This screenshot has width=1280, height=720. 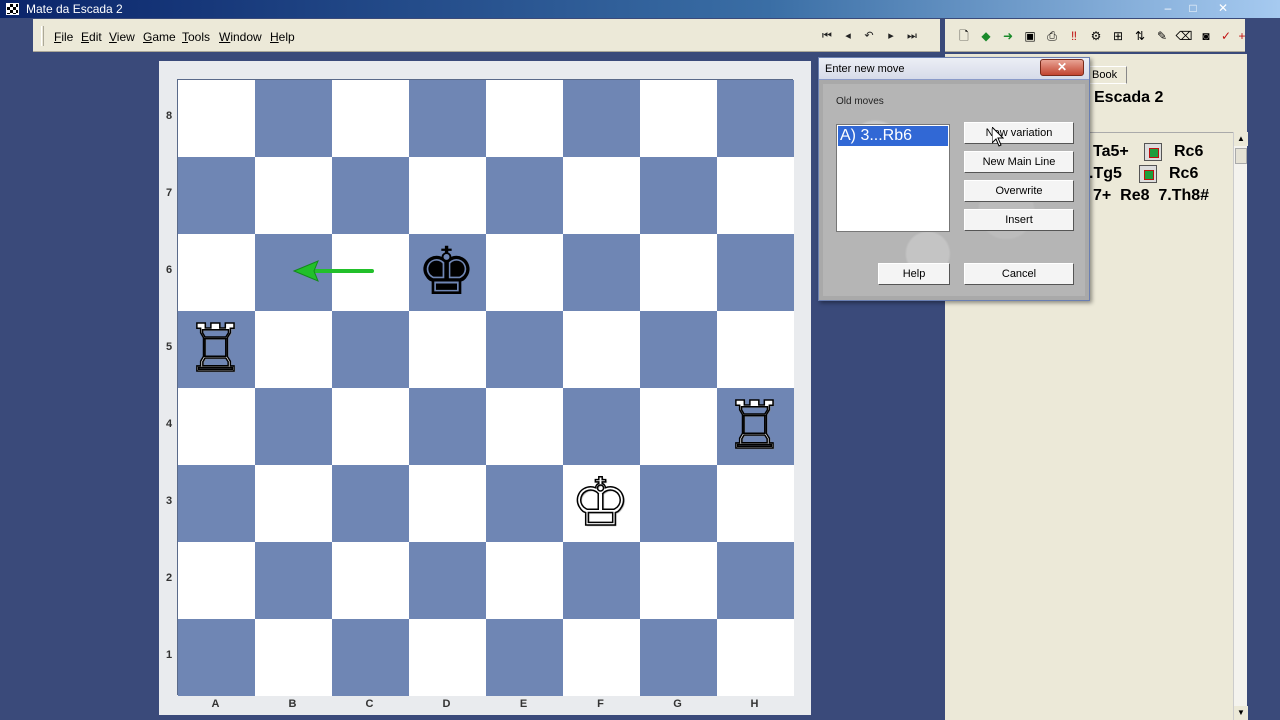 I want to click on scroll-down-icon: ▼, so click(x=1241, y=713).